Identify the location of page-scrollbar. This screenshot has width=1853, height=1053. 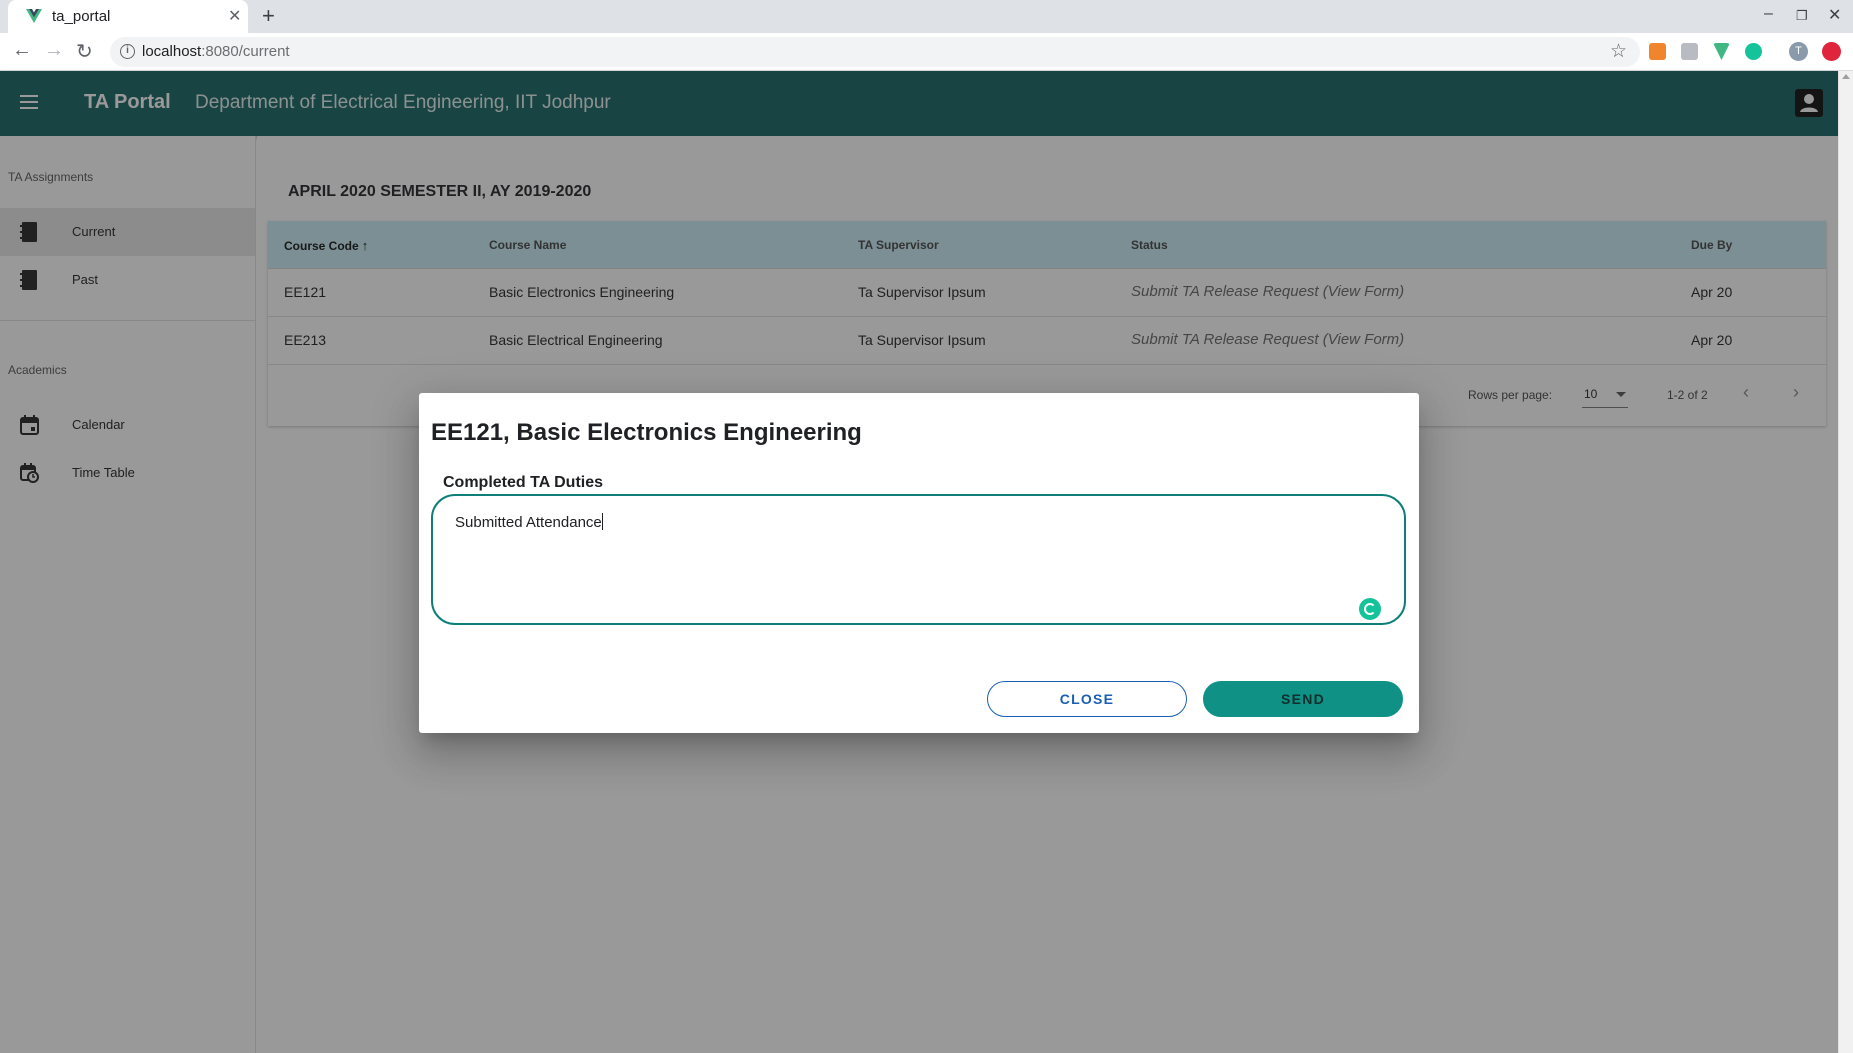
(1845, 562).